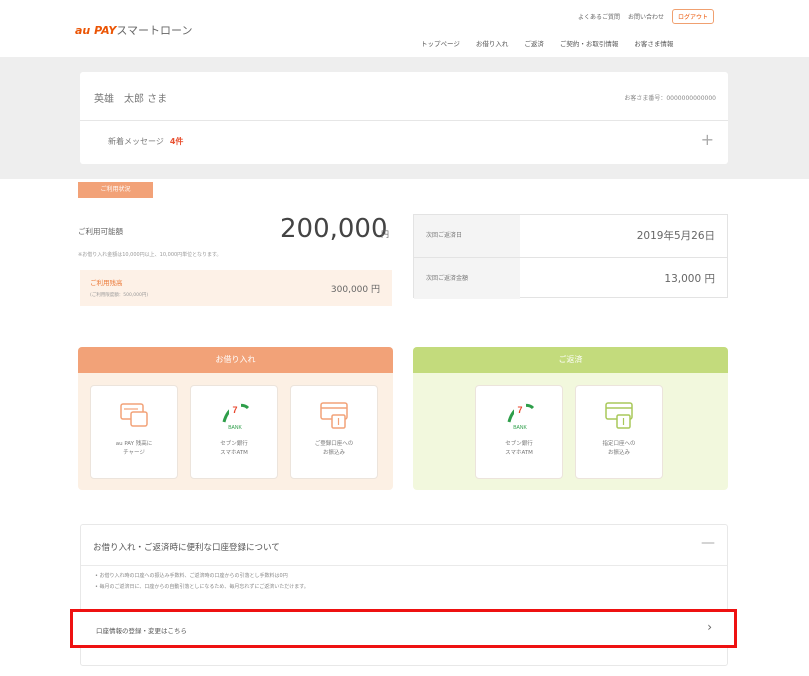  I want to click on limit-label: ご利用可能額, so click(100, 231).